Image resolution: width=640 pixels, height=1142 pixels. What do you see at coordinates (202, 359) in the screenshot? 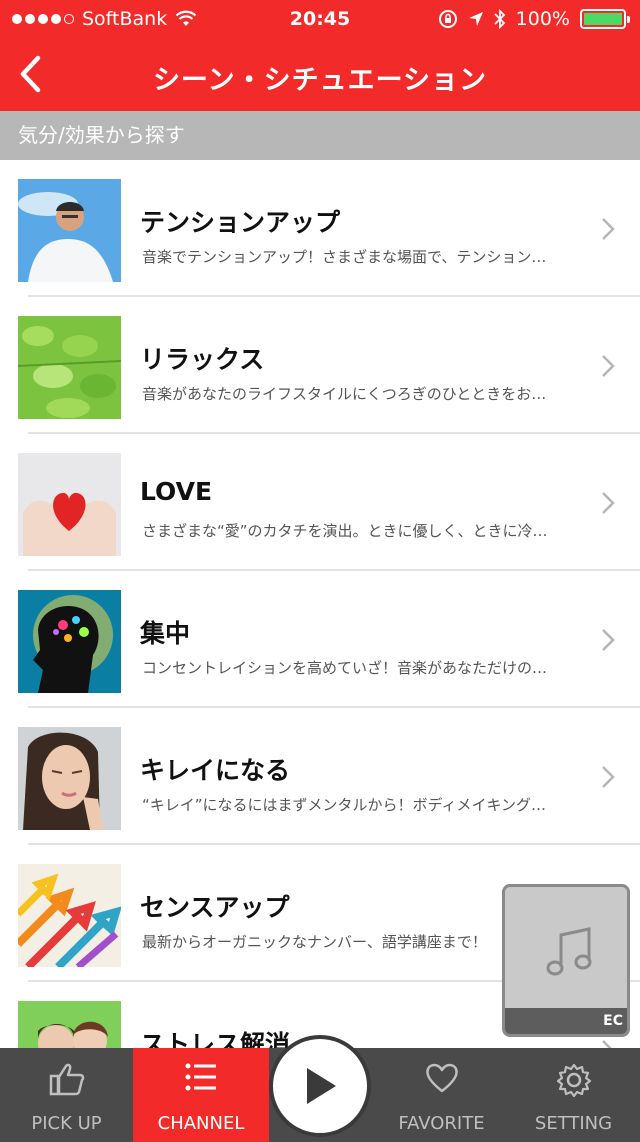
I see `item-title: リラックス` at bounding box center [202, 359].